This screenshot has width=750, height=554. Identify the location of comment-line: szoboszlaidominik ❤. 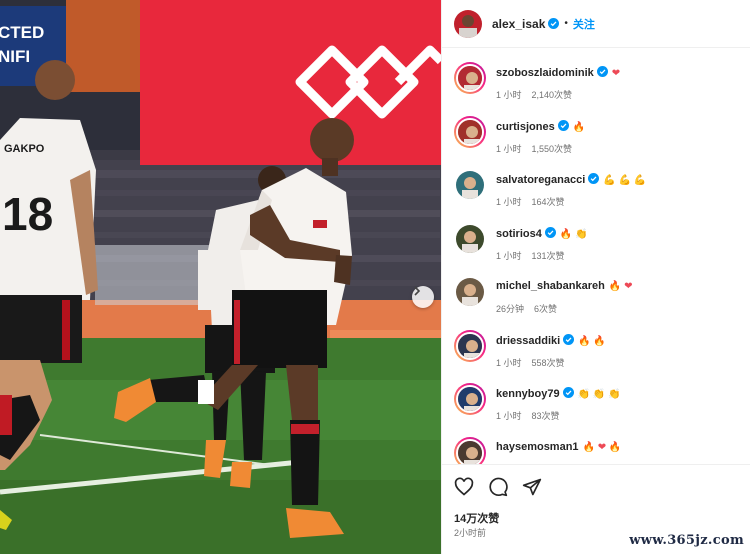
(558, 72).